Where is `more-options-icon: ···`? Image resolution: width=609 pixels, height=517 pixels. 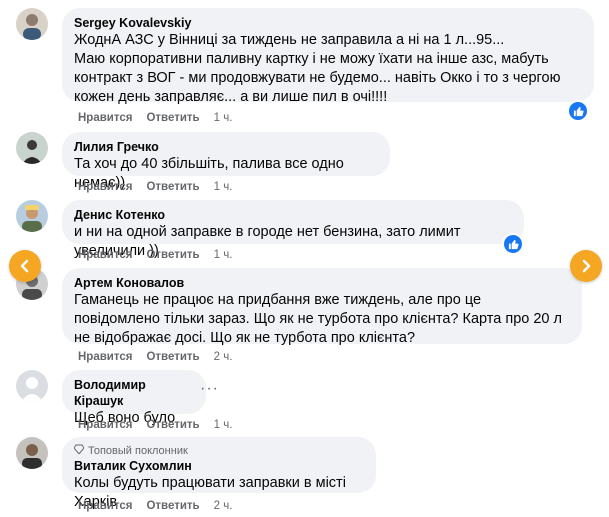
more-options-icon: ··· is located at coordinates (209, 389).